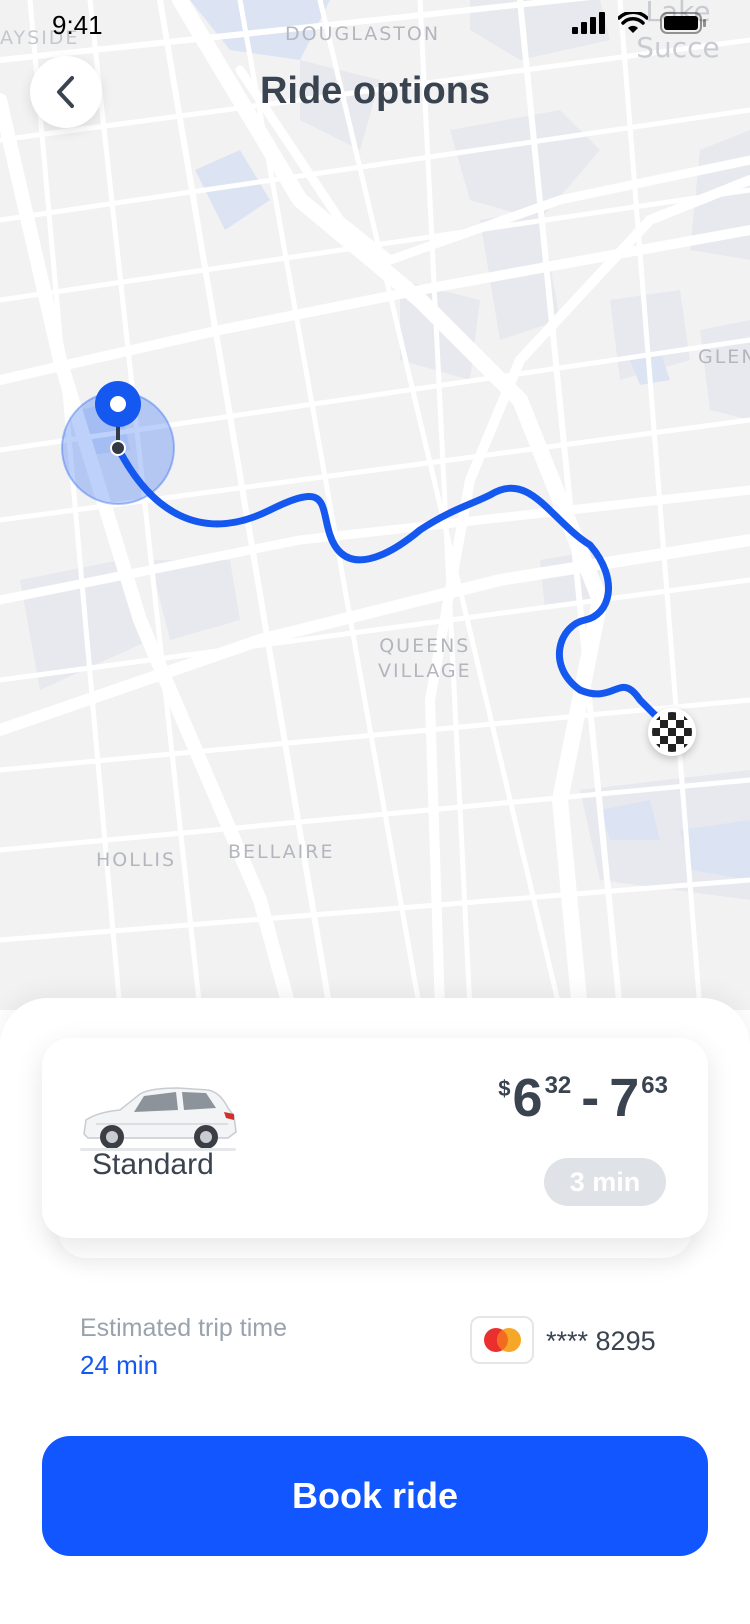  What do you see at coordinates (375, 1138) in the screenshot?
I see `ride-option-card: Standard $ 6 32 - 7 63 3 min` at bounding box center [375, 1138].